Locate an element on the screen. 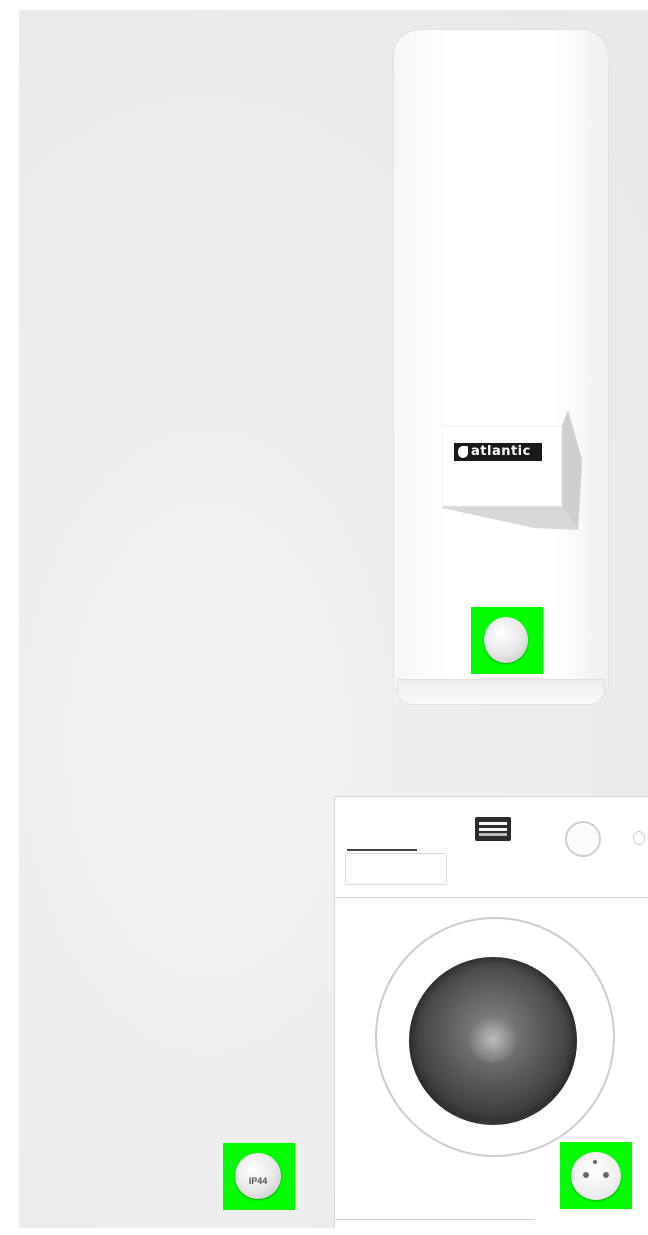  heater-knob-hotspot is located at coordinates (507, 640).